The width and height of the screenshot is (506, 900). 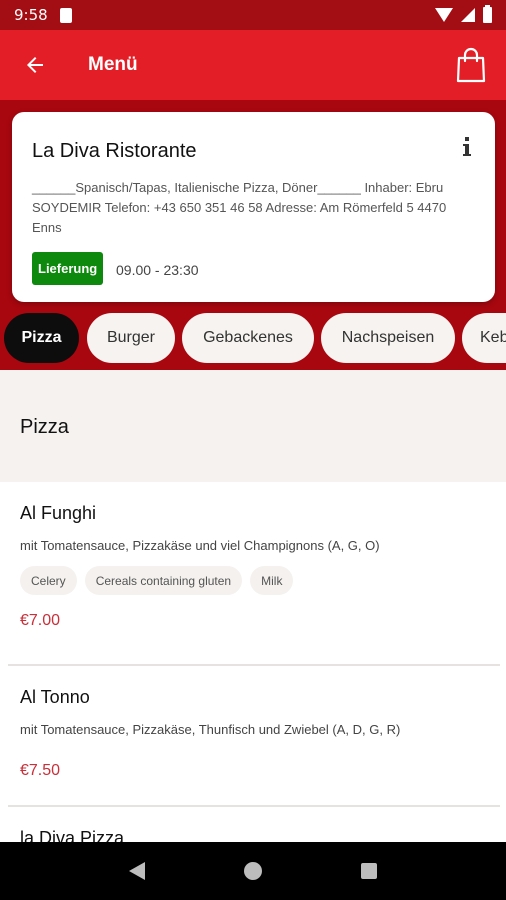 I want to click on nav-back-icon, so click(x=137, y=871).